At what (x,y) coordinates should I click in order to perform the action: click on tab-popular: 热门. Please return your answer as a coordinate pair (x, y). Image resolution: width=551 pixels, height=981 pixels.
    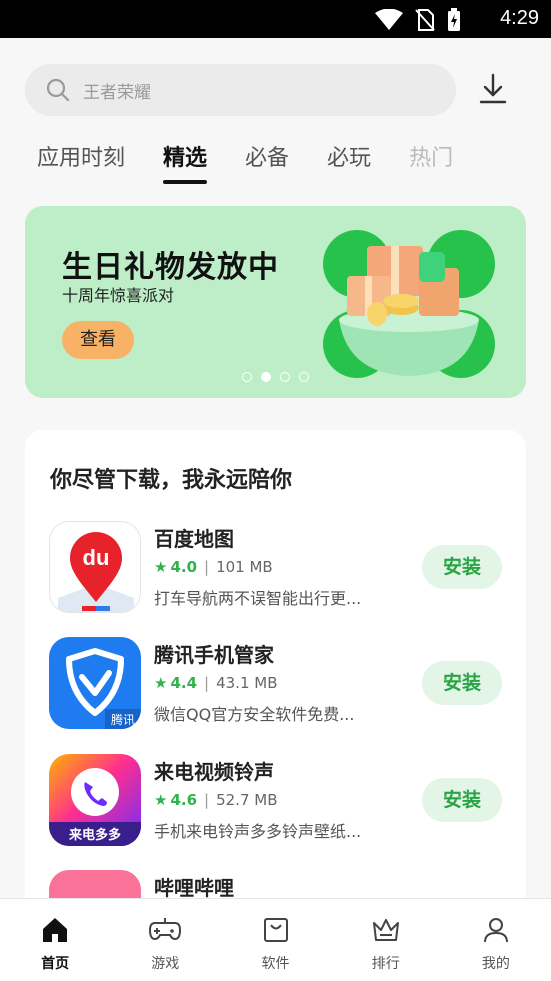
    Looking at the image, I should click on (431, 164).